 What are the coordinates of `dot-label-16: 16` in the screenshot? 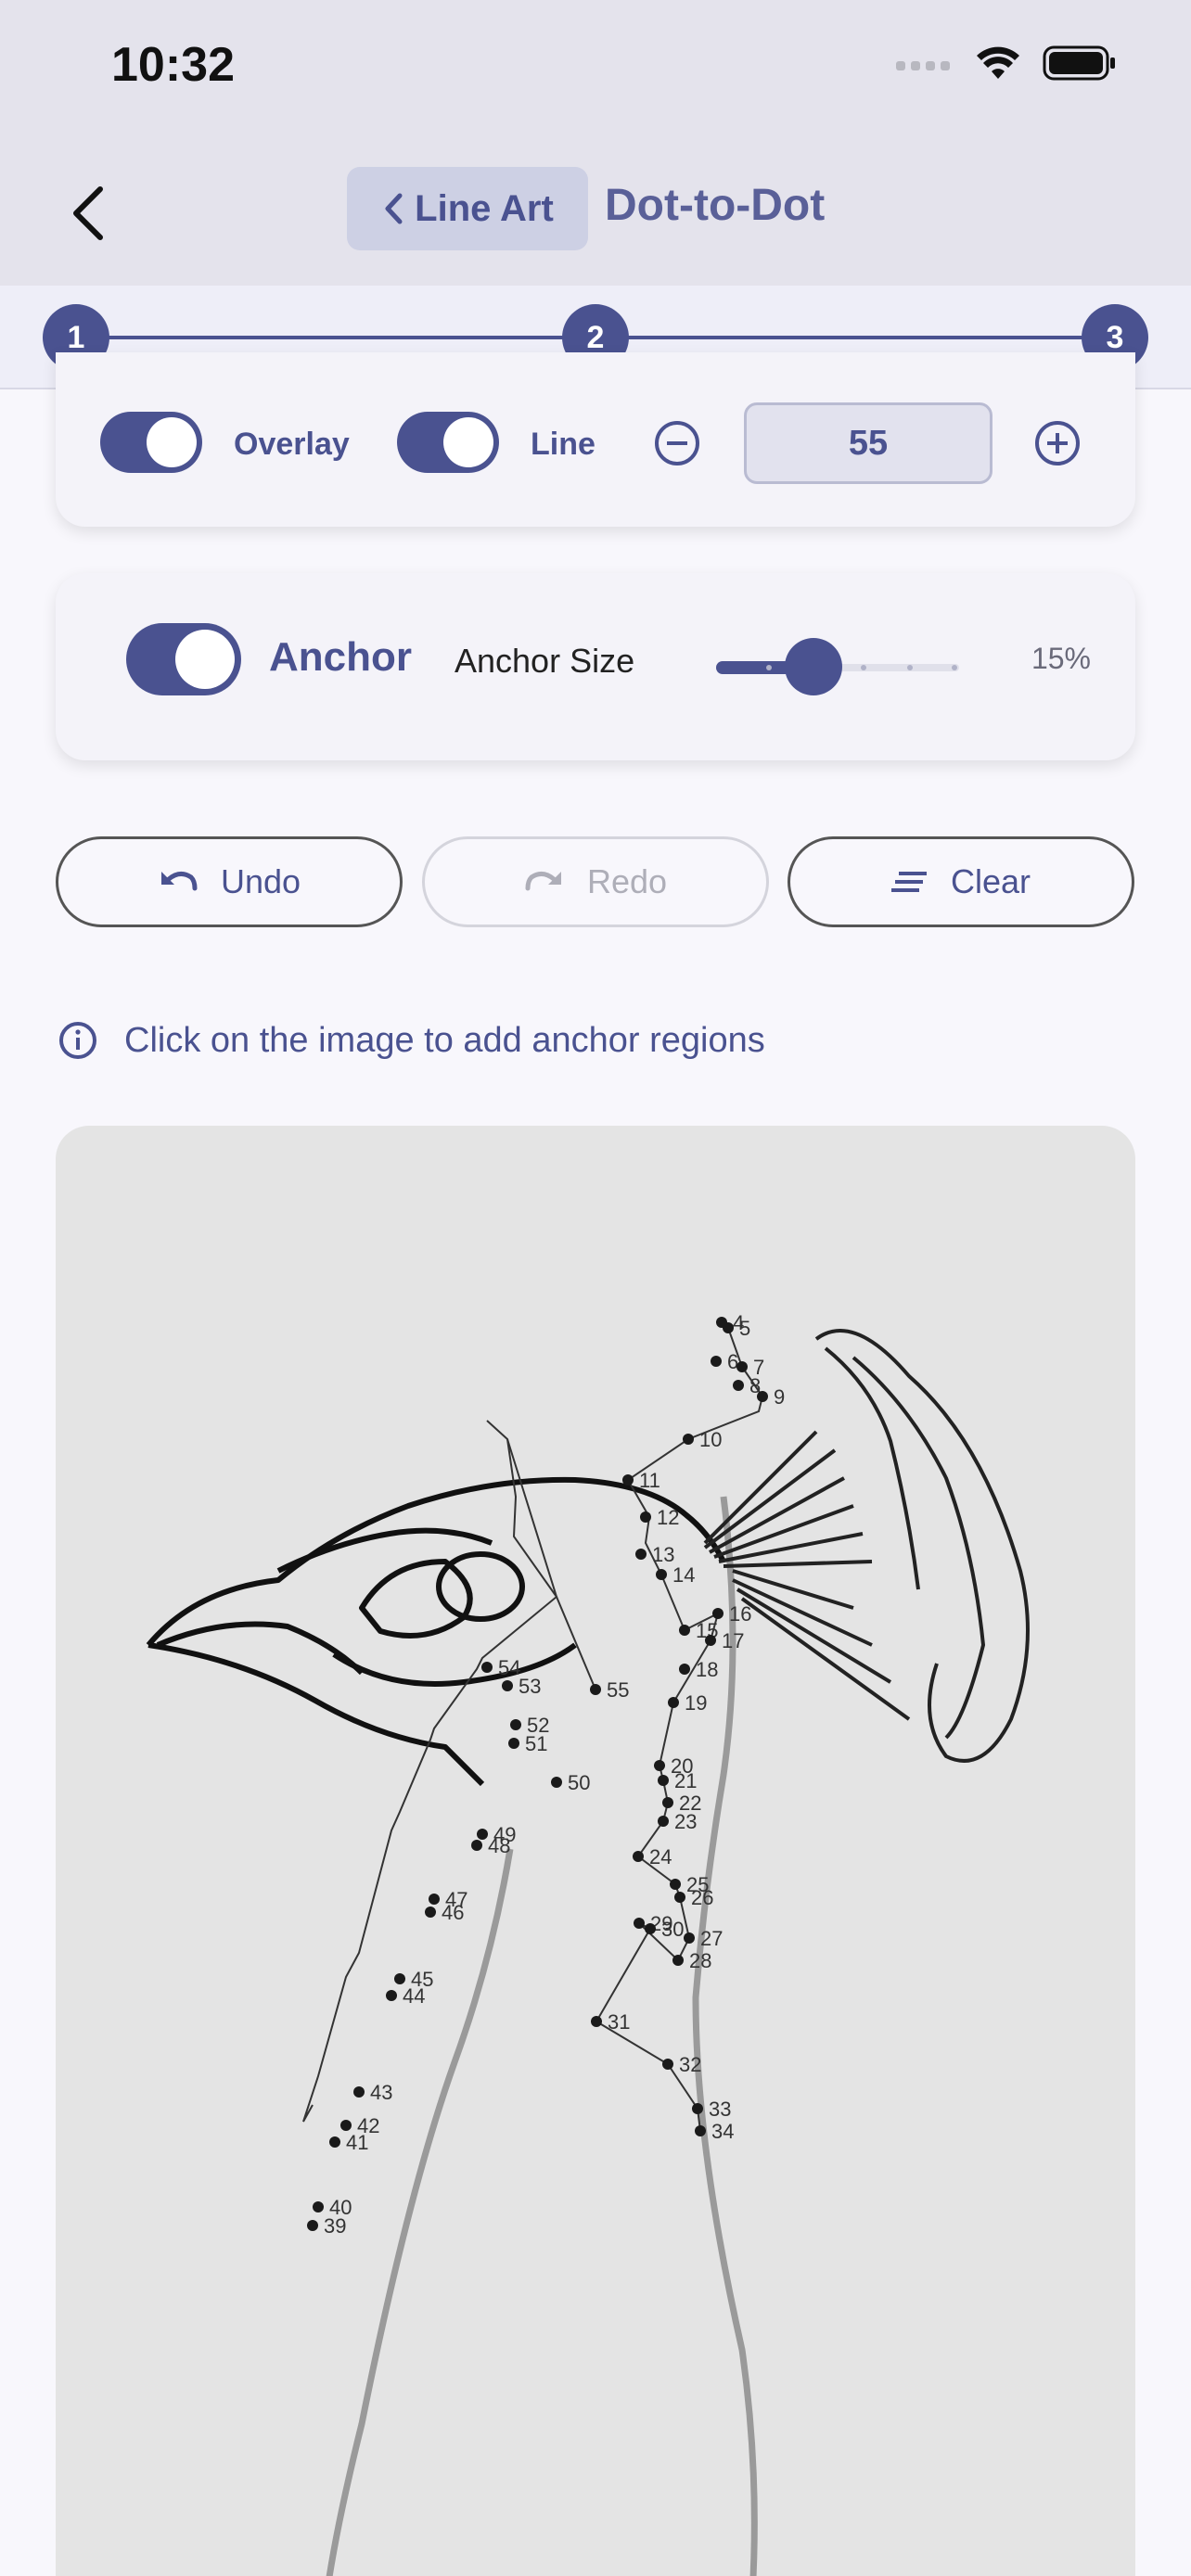 It's located at (740, 1614).